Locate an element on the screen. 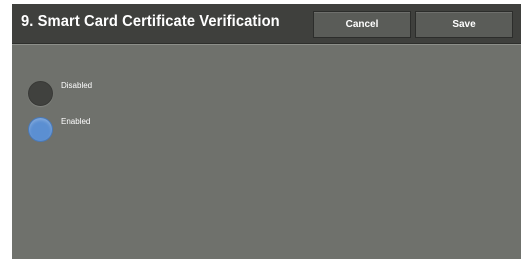 Image resolution: width=521 pixels, height=259 pixels. header-divider is located at coordinates (266, 44).